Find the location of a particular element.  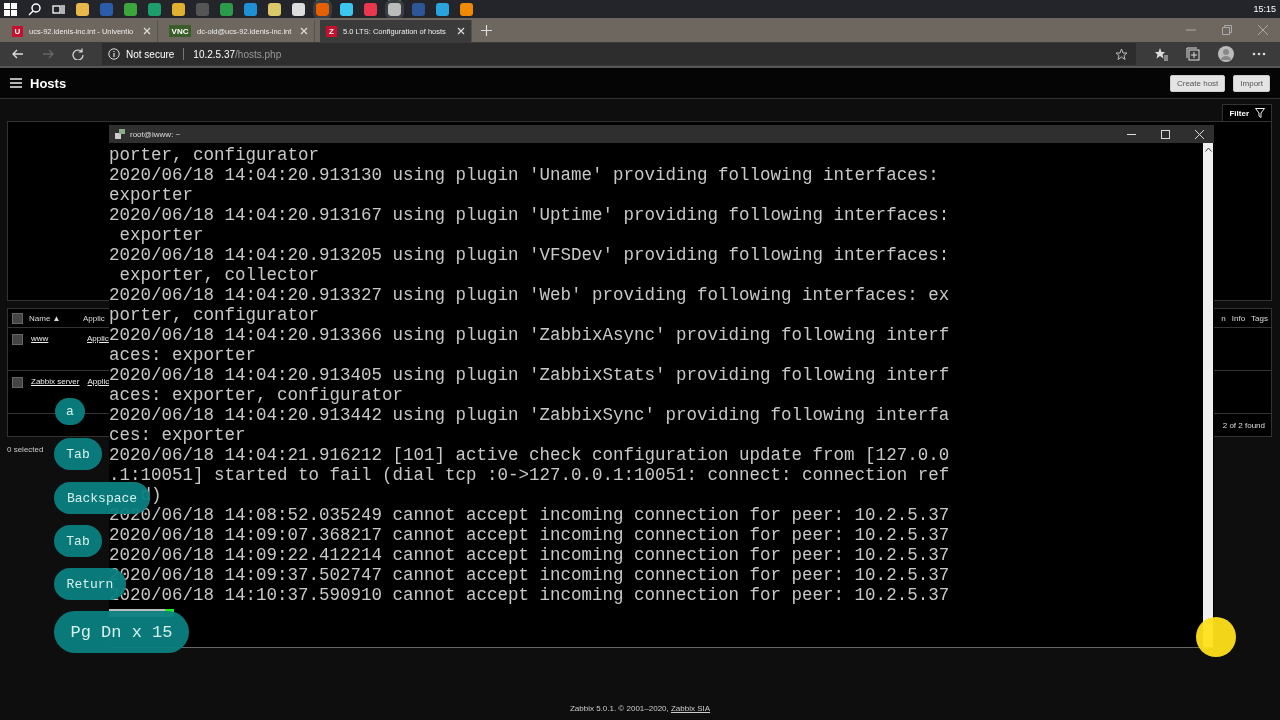

address-field: 10.2.5.37/hosts.php is located at coordinates (237, 54).